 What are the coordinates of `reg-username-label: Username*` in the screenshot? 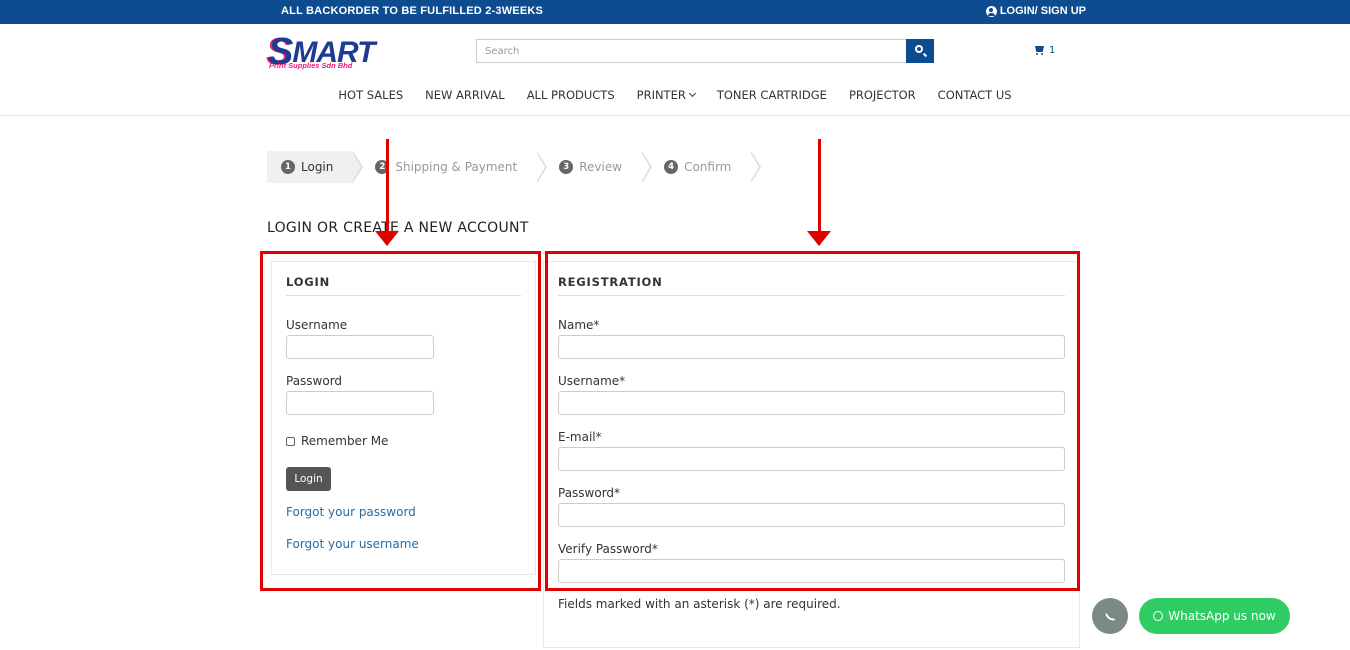 It's located at (592, 381).